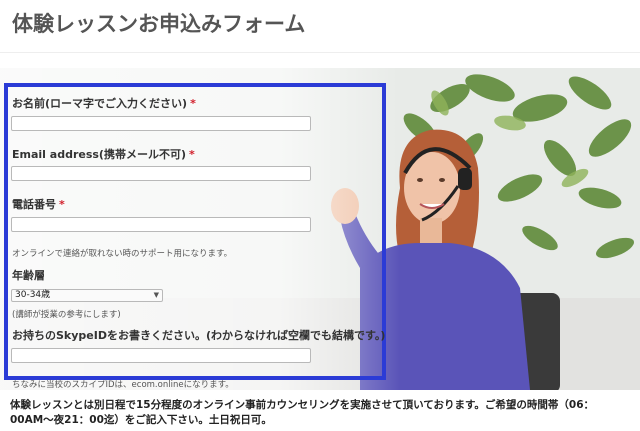  Describe the element at coordinates (87, 295) in the screenshot. I see `age-select: 30-34歳 ▼` at that location.